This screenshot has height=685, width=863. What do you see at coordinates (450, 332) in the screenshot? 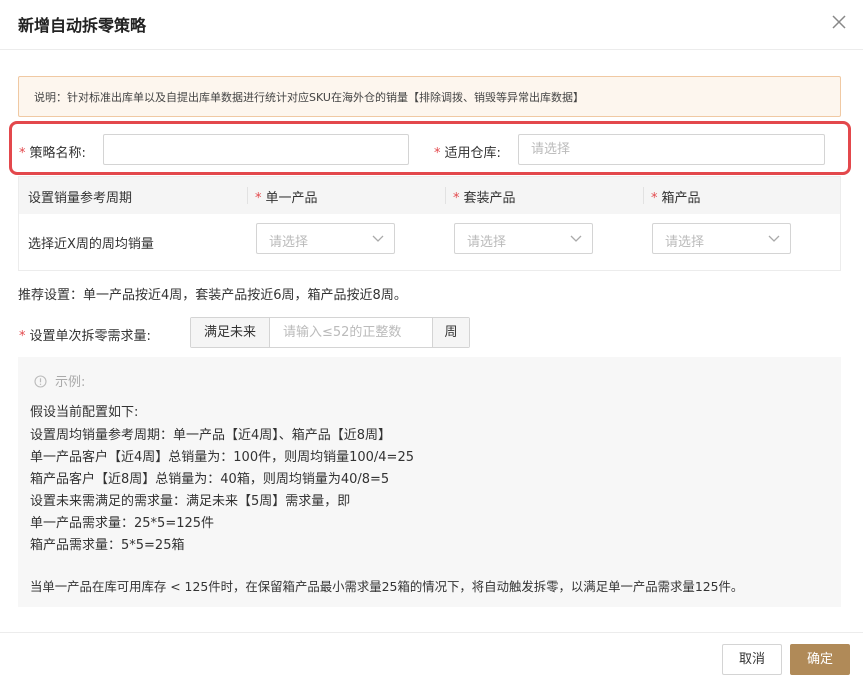
I see `demand-suffix: 周` at bounding box center [450, 332].